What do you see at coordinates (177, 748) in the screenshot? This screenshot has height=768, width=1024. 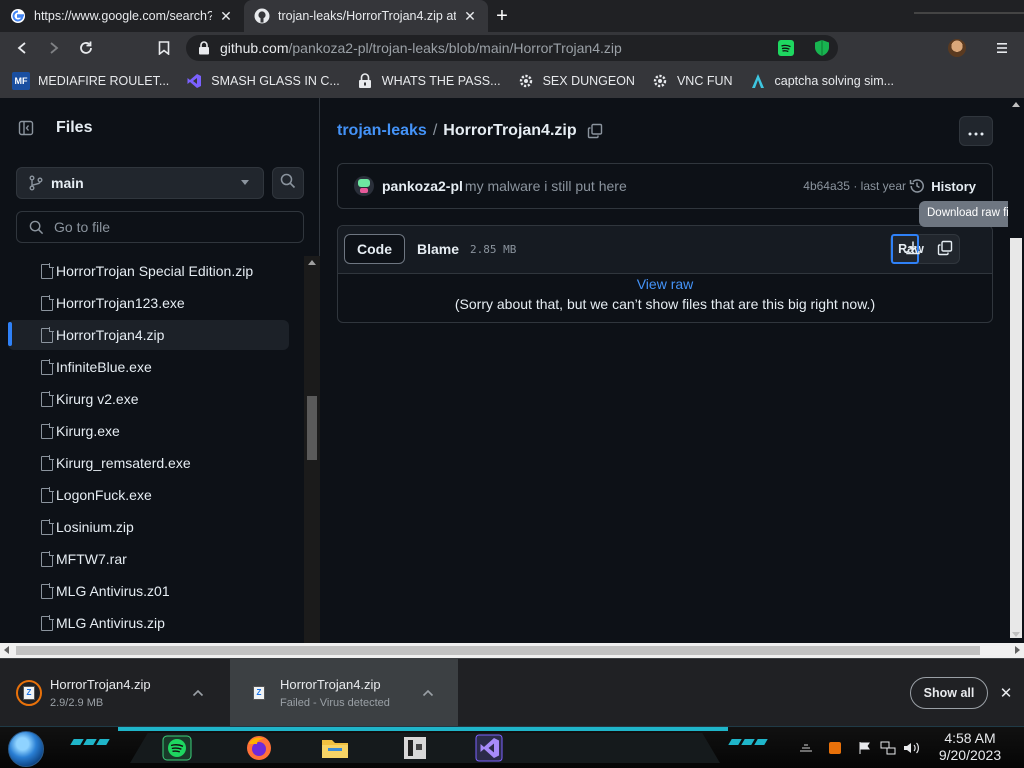 I see `spotify-taskbar-icon` at bounding box center [177, 748].